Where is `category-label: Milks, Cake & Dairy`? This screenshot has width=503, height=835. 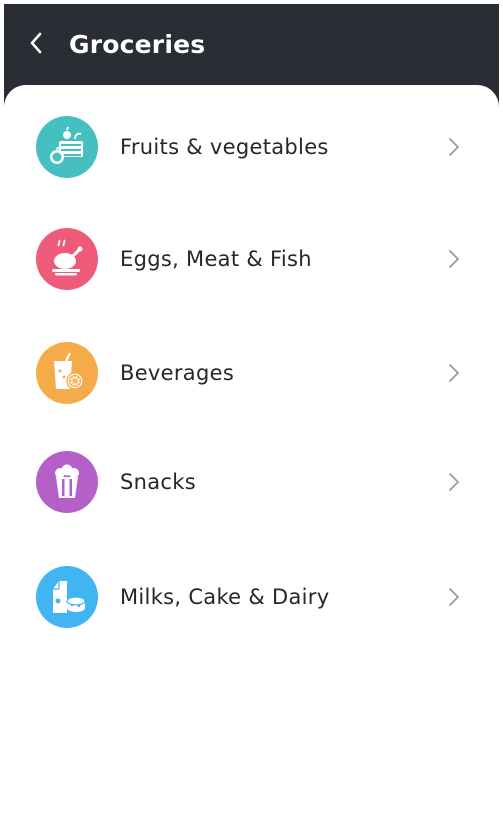
category-label: Milks, Cake & Dairy is located at coordinates (225, 597).